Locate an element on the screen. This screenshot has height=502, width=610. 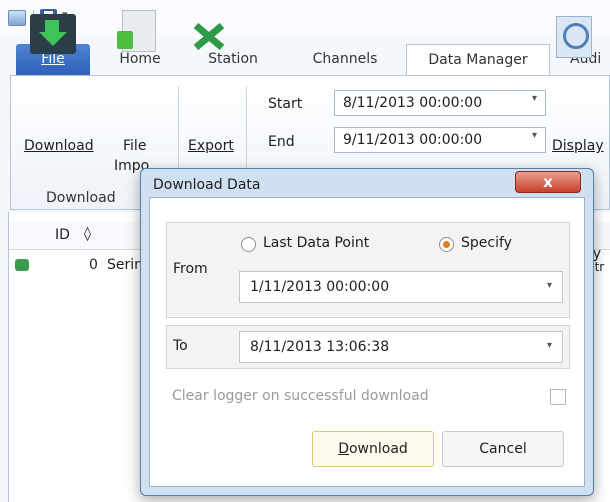
app-icon is located at coordinates (17, 18).